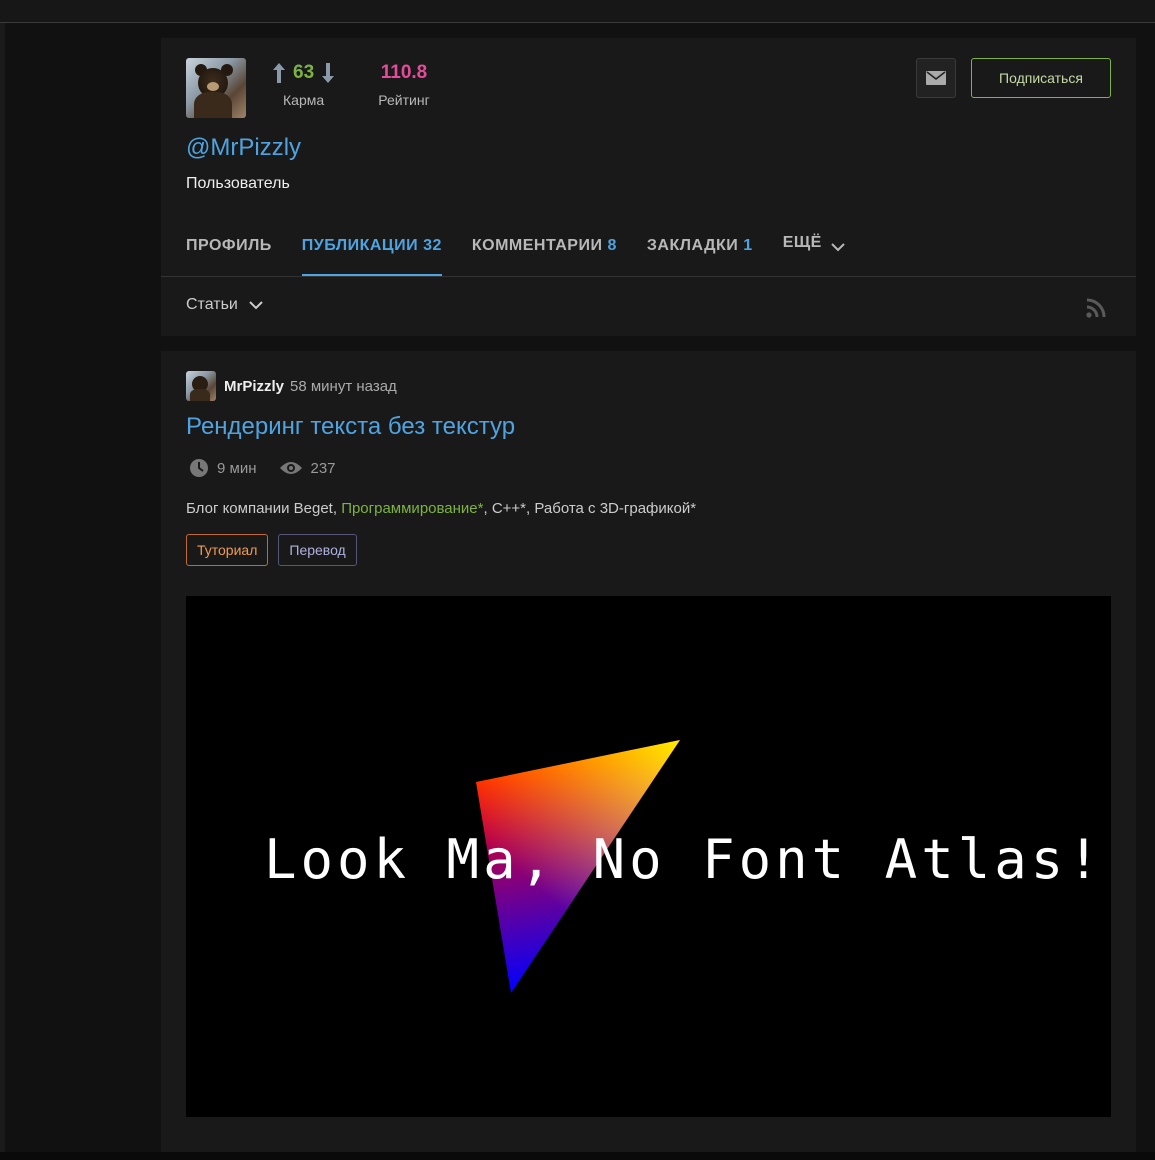 The image size is (1155, 1160). Describe the element at coordinates (1041, 78) in the screenshot. I see `subscribe-button: Подписаться` at that location.